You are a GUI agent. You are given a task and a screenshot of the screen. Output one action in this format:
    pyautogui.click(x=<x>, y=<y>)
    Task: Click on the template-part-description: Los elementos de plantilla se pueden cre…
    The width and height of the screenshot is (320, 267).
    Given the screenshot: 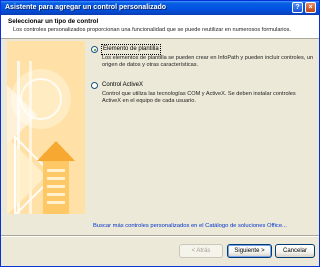 What is the action you would take?
    pyautogui.click(x=208, y=61)
    